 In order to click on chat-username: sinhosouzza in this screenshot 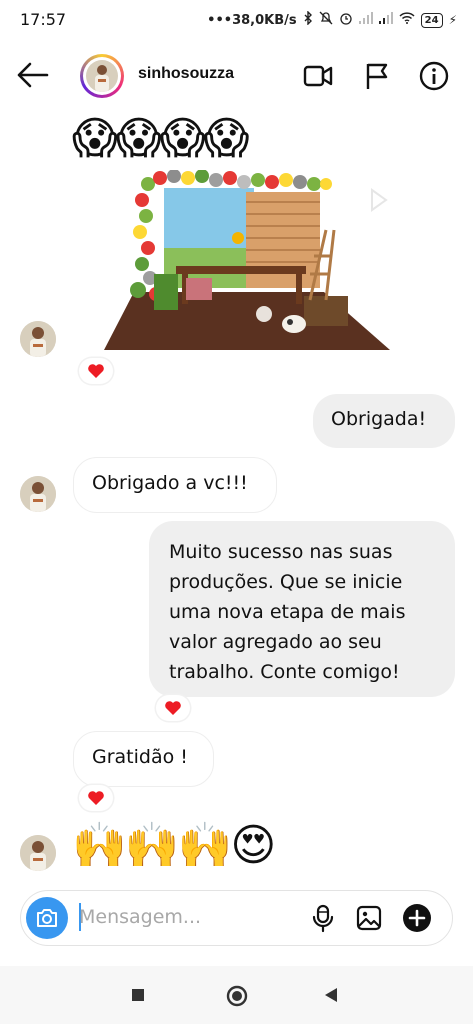, I will do `click(186, 74)`.